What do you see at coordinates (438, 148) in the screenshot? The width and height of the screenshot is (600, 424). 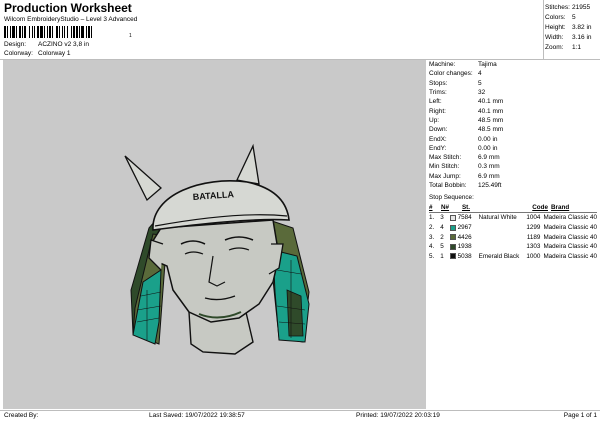 I see `detail-label: EndY:` at bounding box center [438, 148].